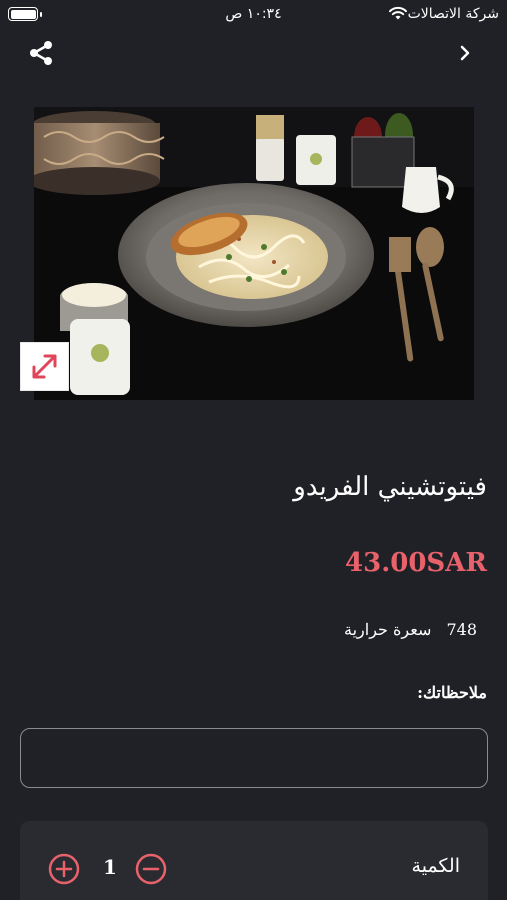 The height and width of the screenshot is (900, 507). I want to click on product-price: 43.00SAR, so click(416, 563).